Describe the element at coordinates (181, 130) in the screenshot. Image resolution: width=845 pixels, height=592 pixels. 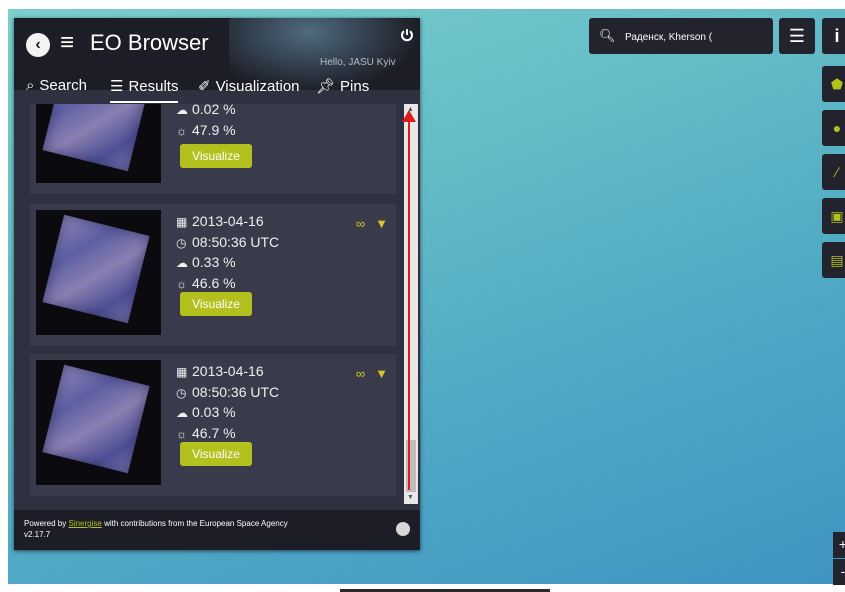
I see `sun-icon: ☼` at that location.